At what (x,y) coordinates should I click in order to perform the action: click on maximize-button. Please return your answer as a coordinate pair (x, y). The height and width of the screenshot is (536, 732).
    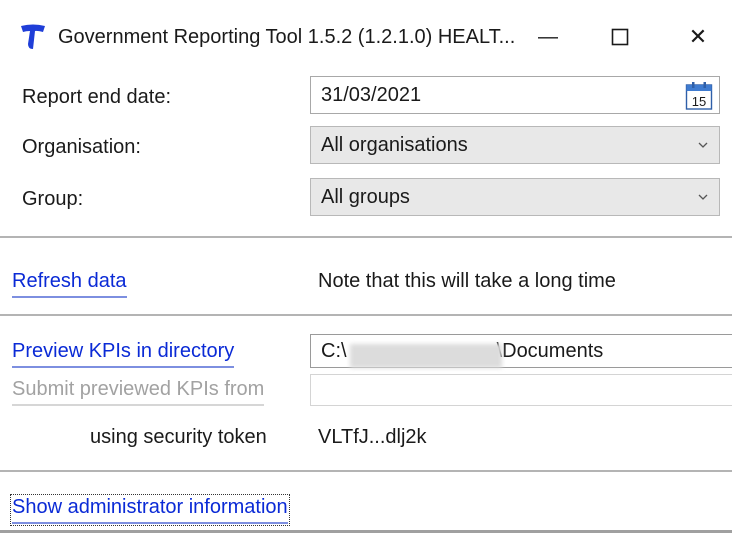
    Looking at the image, I should click on (620, 37).